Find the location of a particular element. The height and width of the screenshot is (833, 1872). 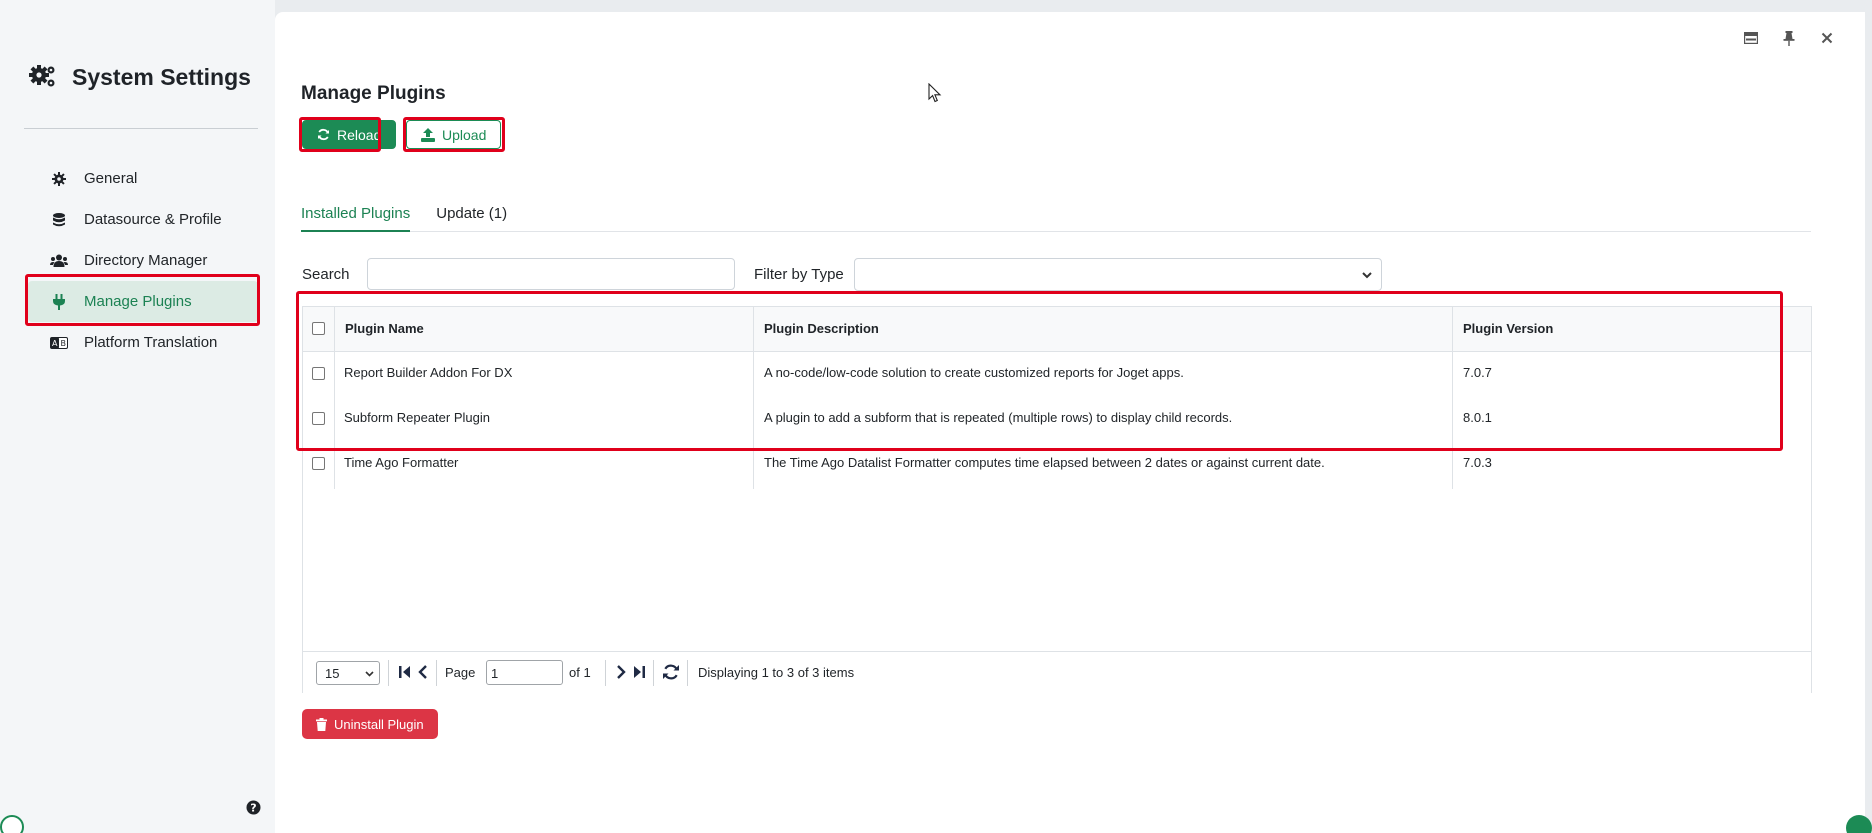

page-size-select: 15 is located at coordinates (348, 673).